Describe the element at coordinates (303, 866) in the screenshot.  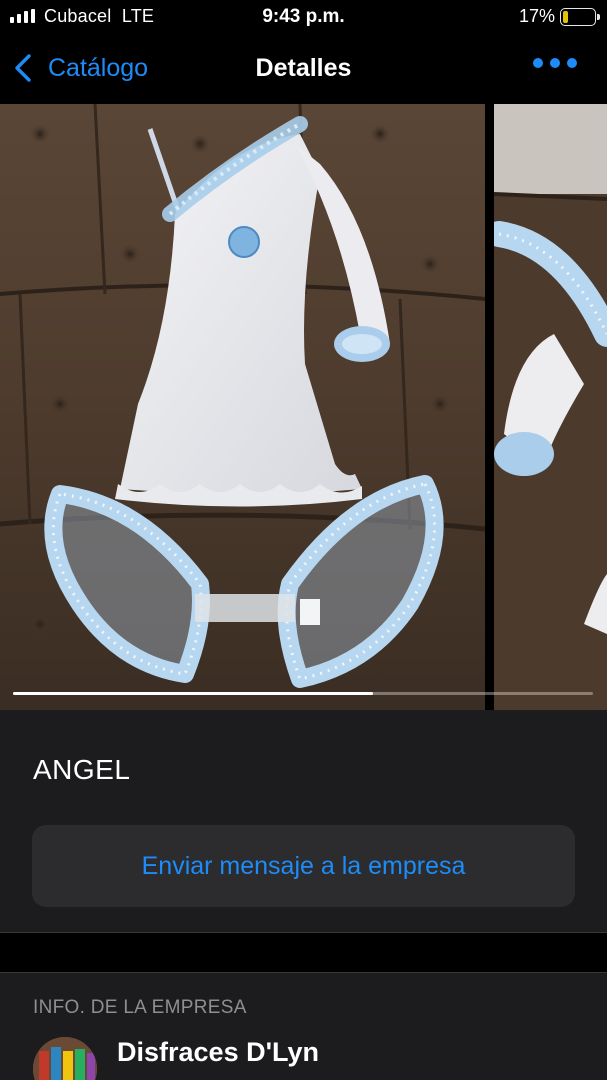
I see `message-business-button: Enviar mensaje a la empresa` at that location.